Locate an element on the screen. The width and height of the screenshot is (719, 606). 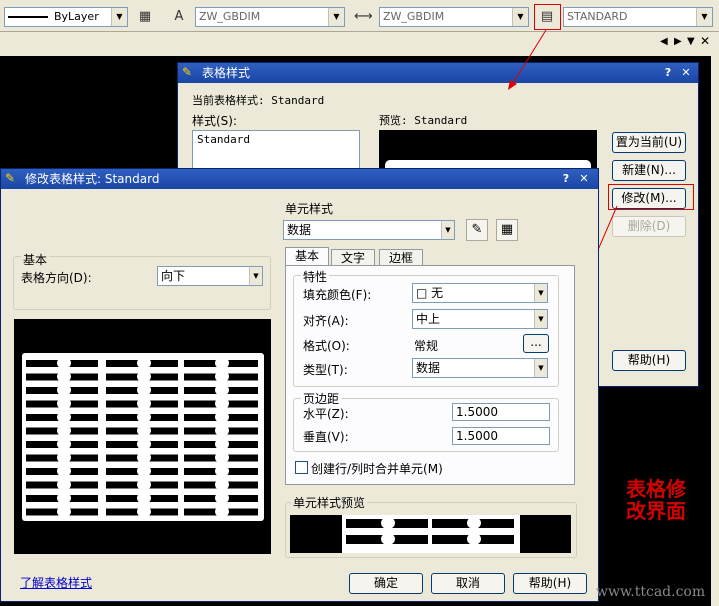
annotation-line2: 改界面 is located at coordinates (656, 511).